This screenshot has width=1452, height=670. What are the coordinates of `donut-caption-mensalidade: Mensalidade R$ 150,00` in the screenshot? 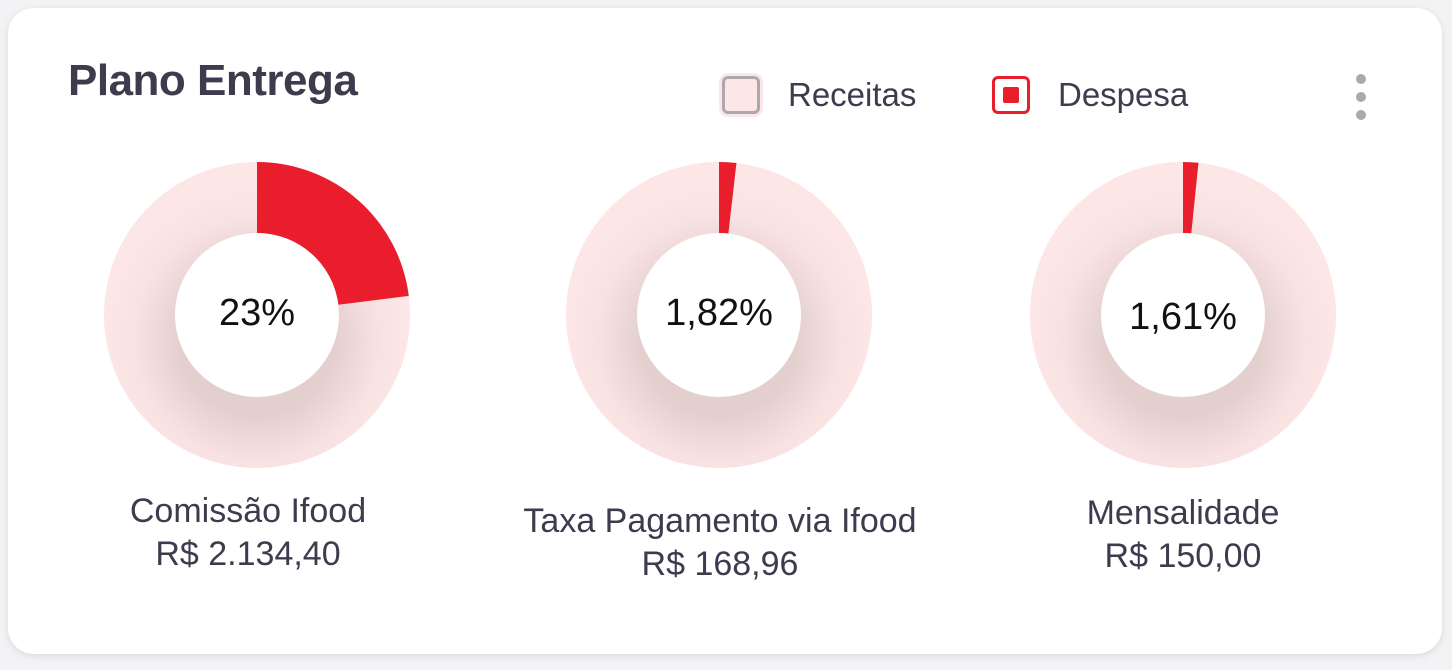 It's located at (1183, 535).